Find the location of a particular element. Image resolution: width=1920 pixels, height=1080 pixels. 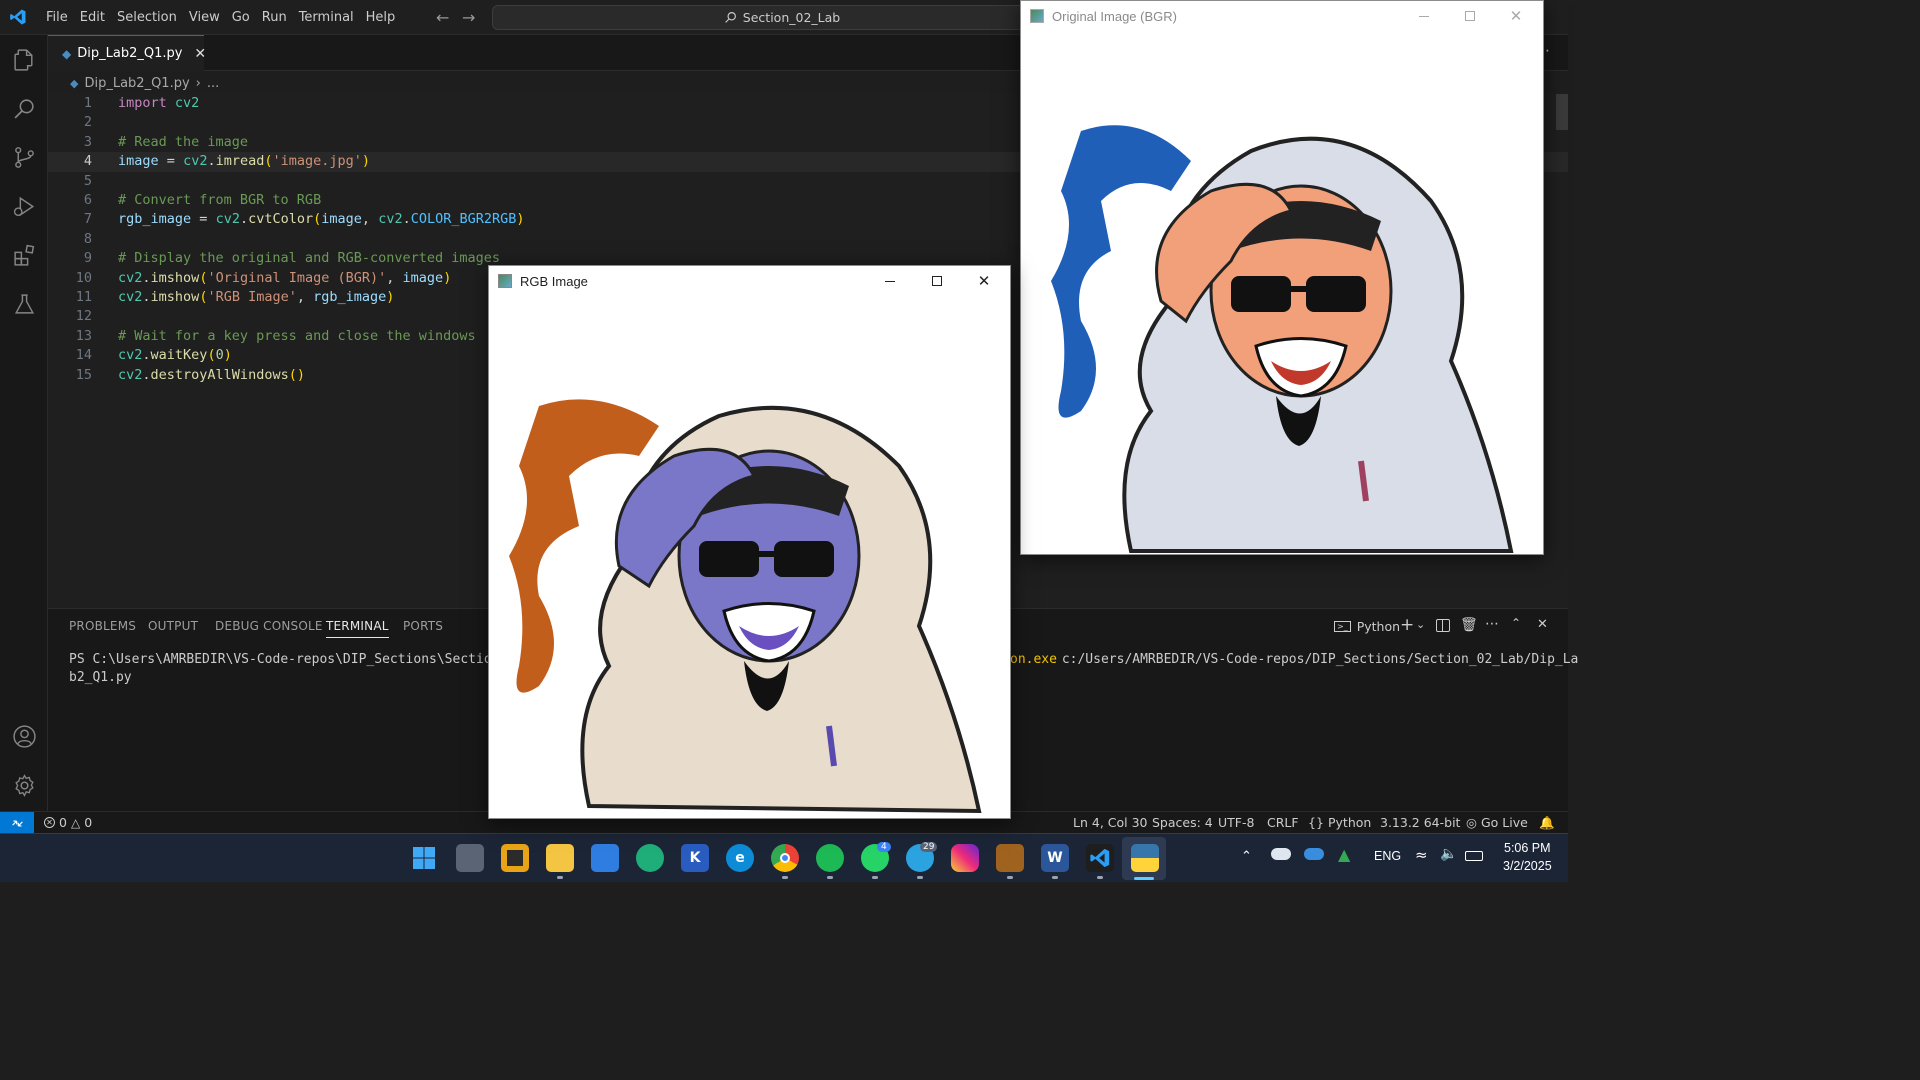

python-icon is located at coordinates (1145, 858).